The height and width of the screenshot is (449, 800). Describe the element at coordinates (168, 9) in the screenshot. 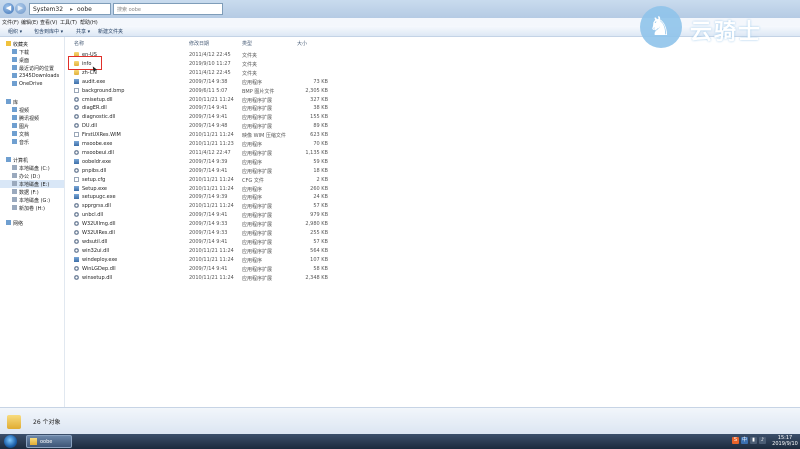

I see `search-input: 搜索 oobe` at that location.